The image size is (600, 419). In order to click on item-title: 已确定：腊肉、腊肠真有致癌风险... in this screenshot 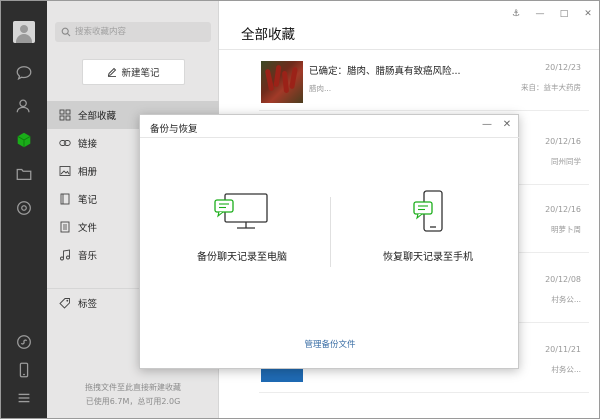, I will do `click(385, 71)`.